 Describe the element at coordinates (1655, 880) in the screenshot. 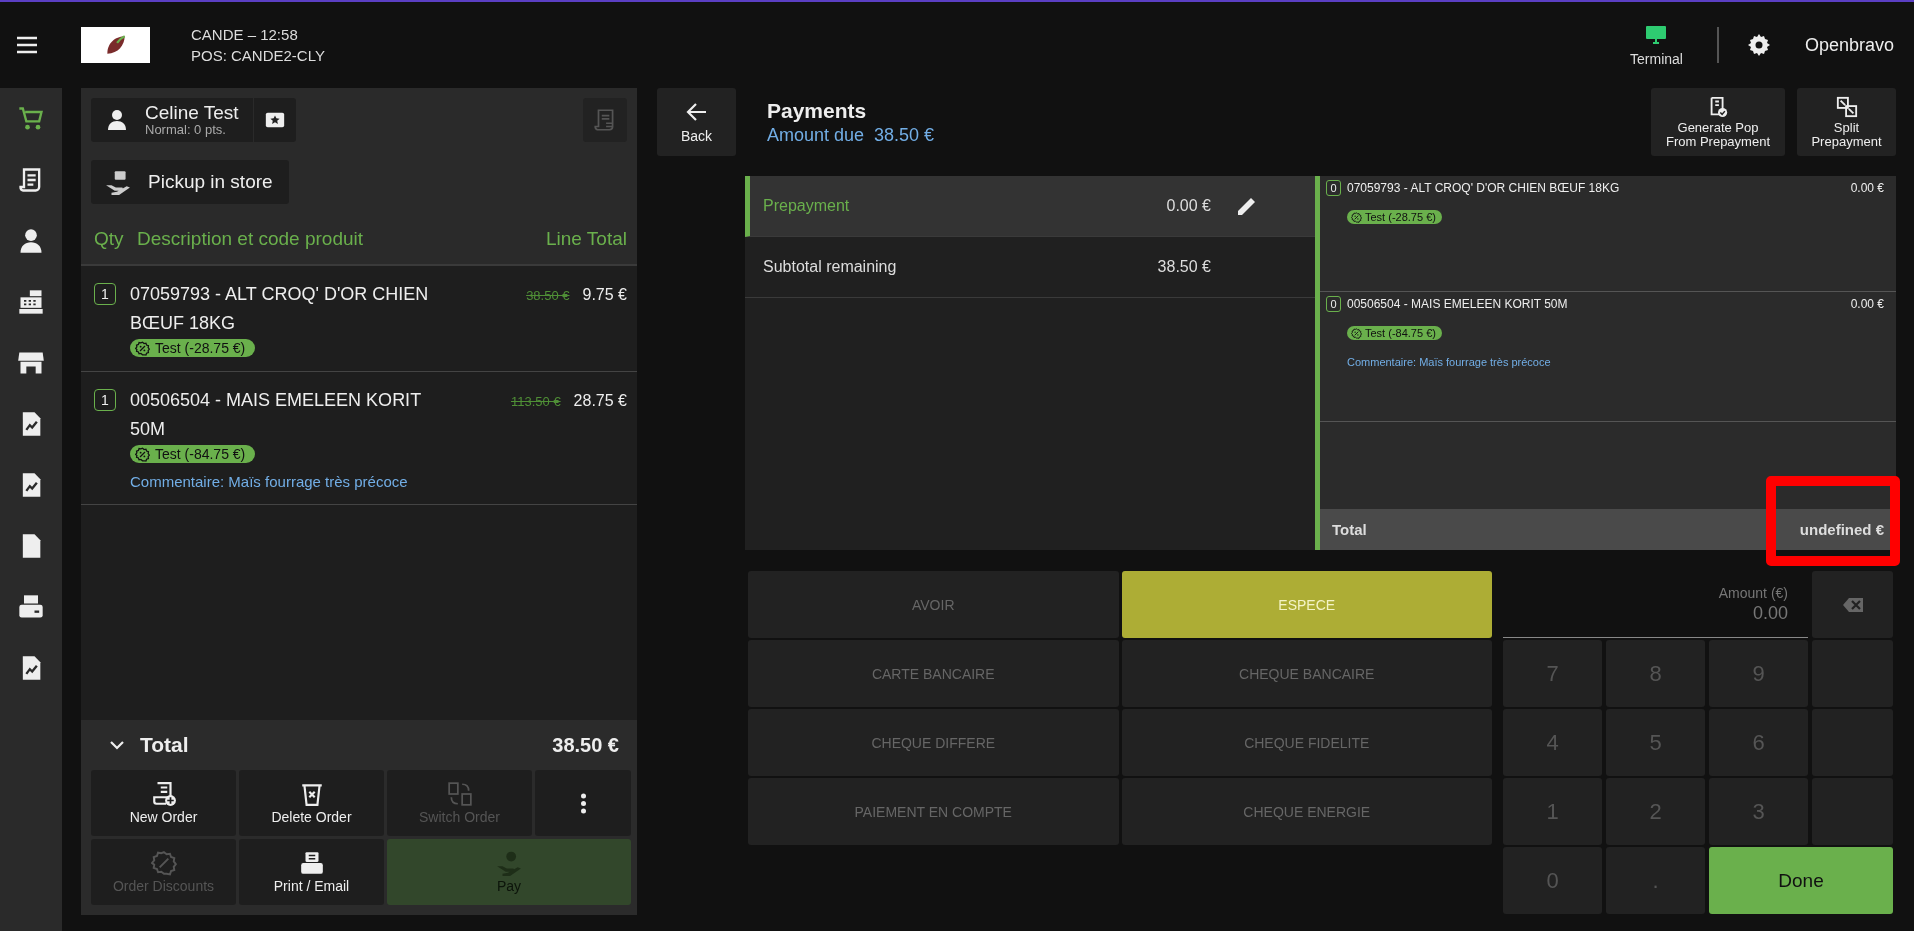

I see `keypad-key: .` at that location.